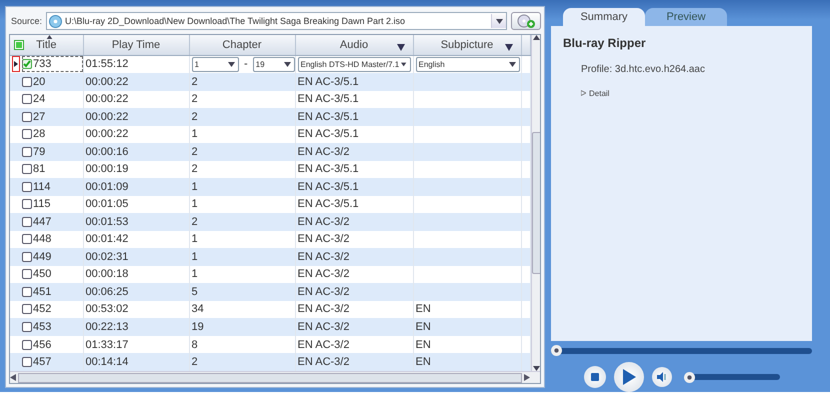 This screenshot has height=405, width=830. Describe the element at coordinates (604, 17) in the screenshot. I see `tab: Summary` at that location.